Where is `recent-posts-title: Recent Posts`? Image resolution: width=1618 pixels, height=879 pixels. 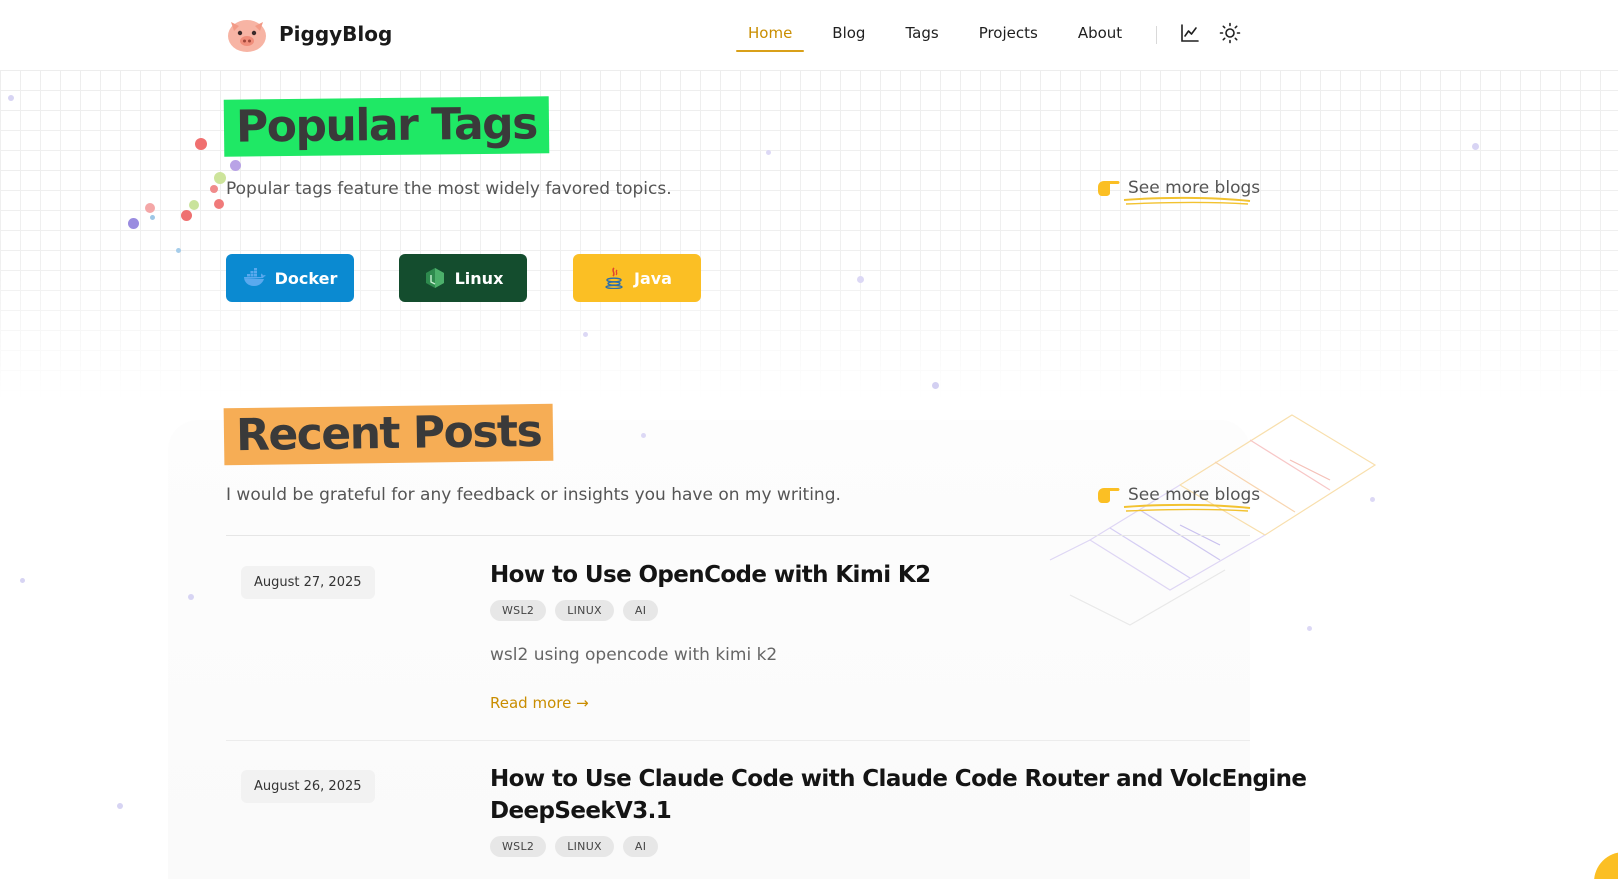 recent-posts-title: Recent Posts is located at coordinates (388, 434).